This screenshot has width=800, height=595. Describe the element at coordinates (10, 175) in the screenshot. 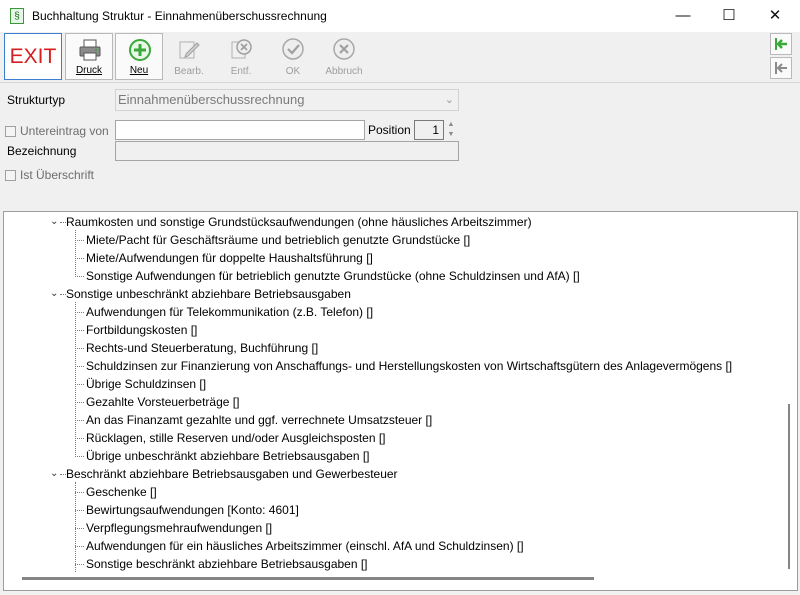

I see `ist-ueberschrift-checkbox` at that location.